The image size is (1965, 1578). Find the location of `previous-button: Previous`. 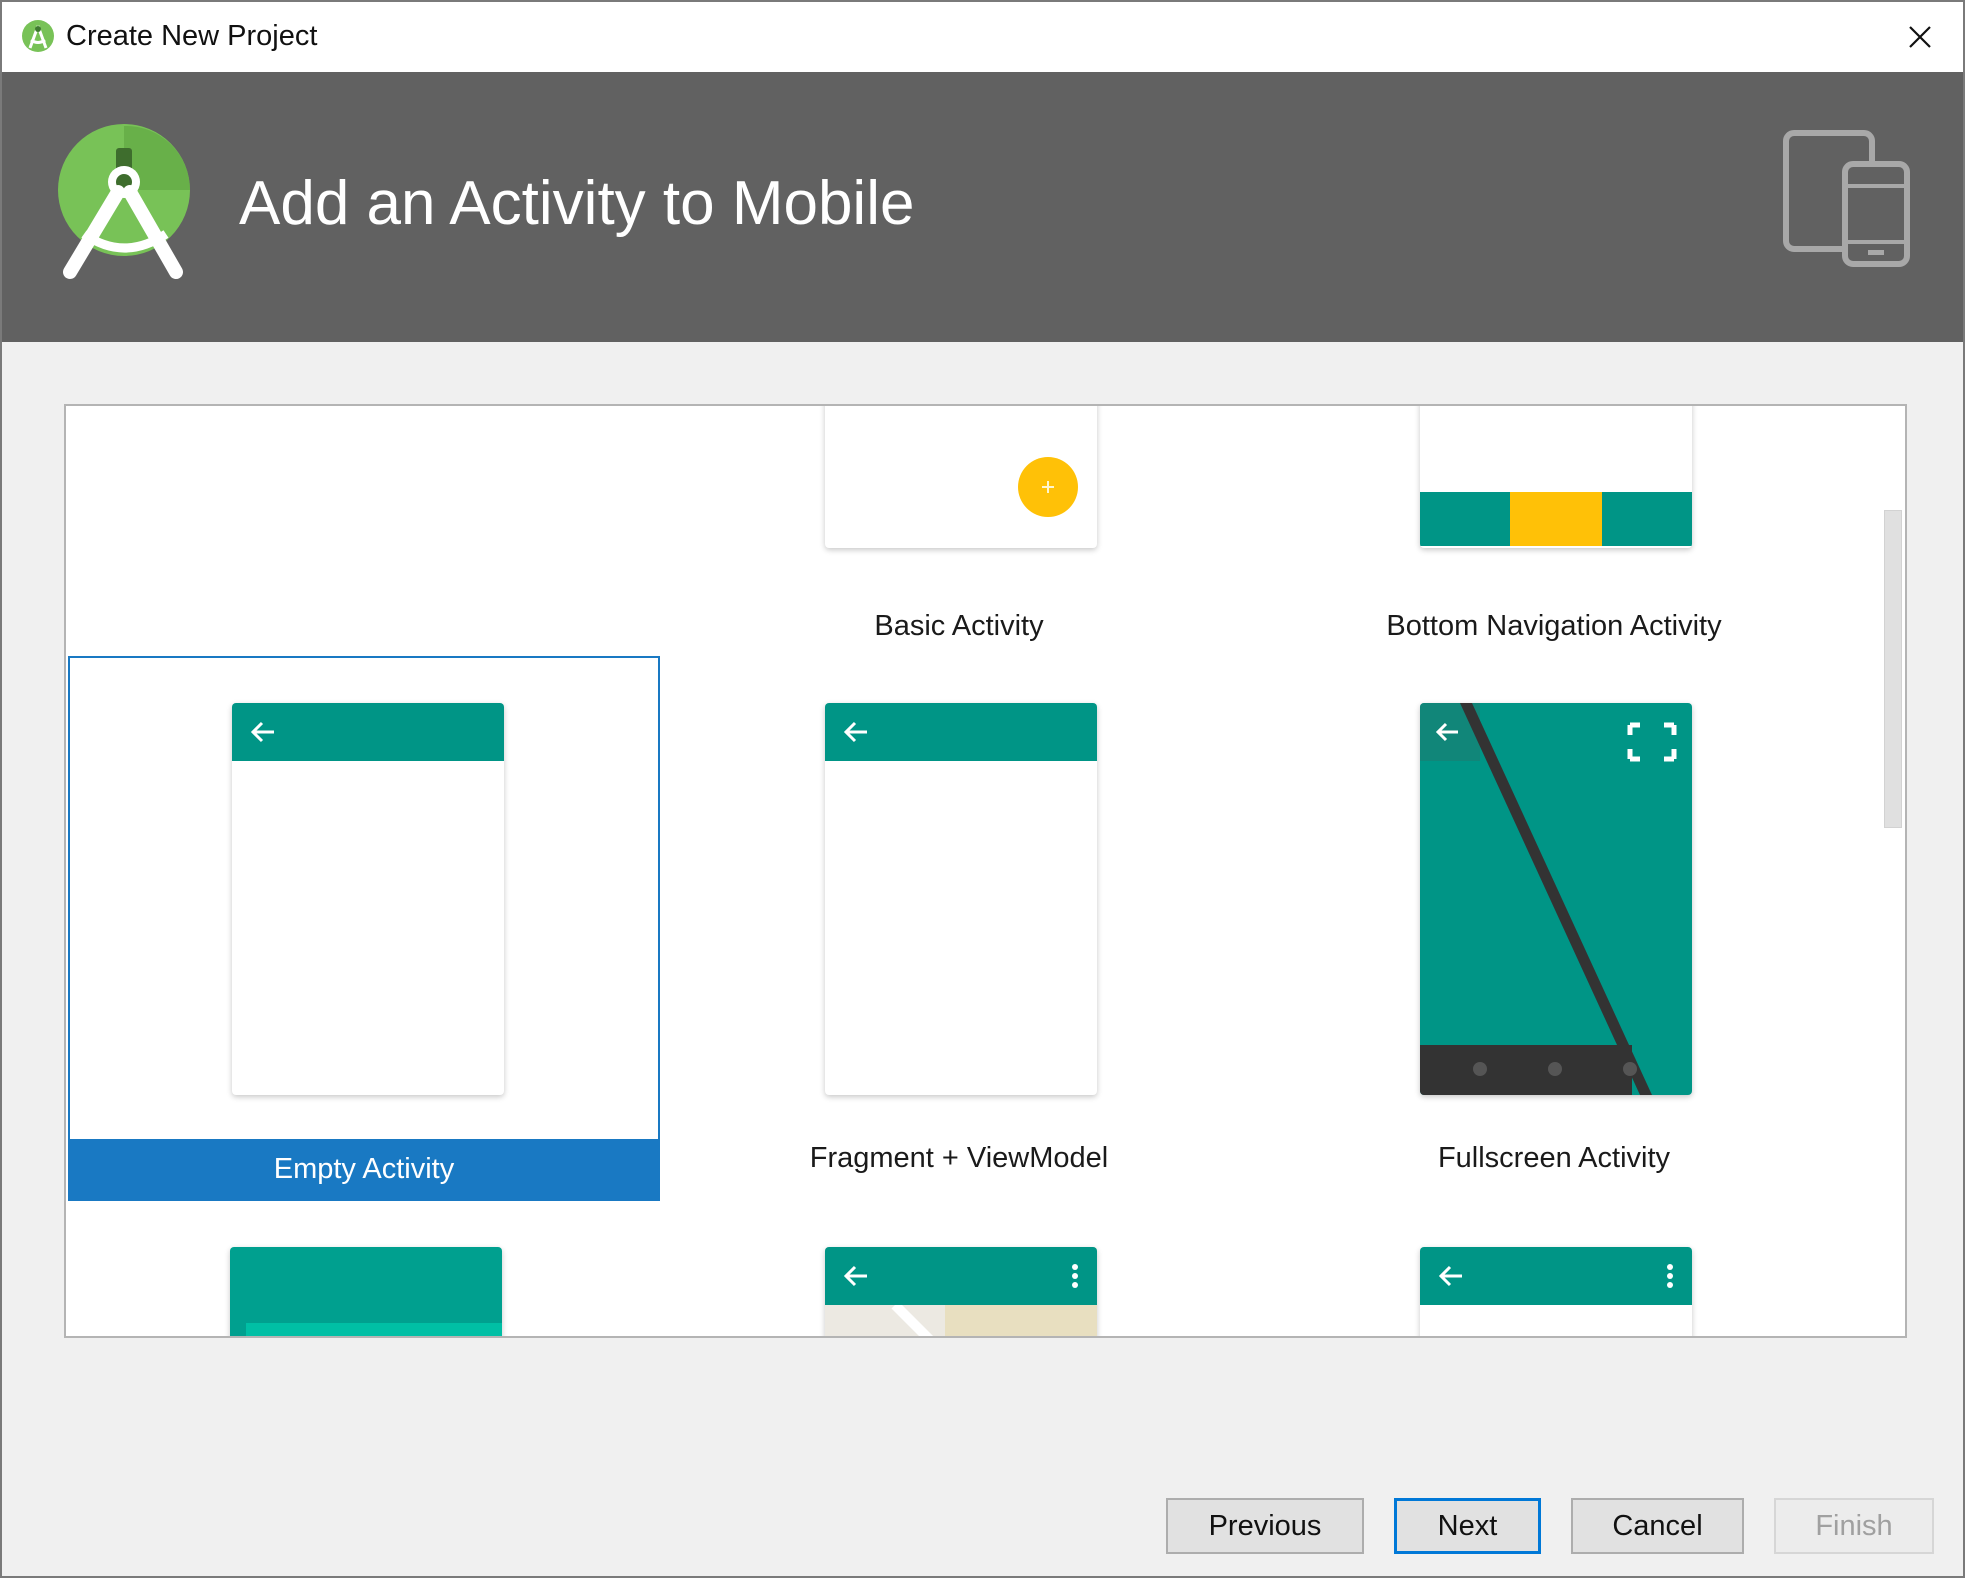

previous-button: Previous is located at coordinates (1265, 1526).